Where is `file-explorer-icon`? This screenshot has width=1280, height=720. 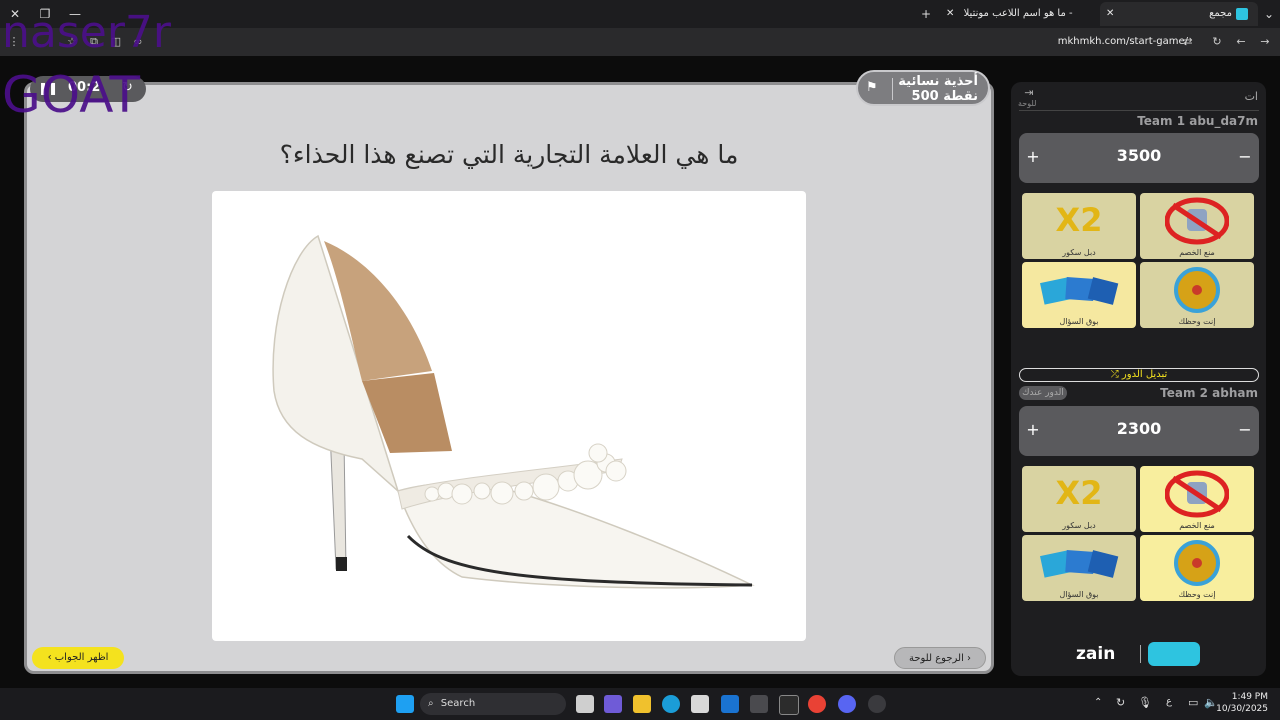 file-explorer-icon is located at coordinates (642, 704).